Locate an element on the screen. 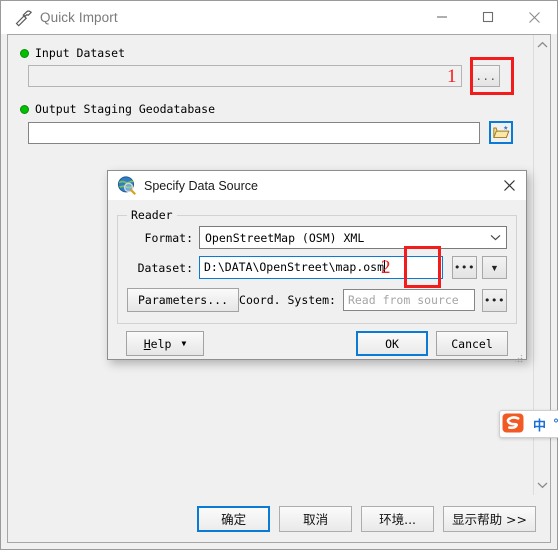 Image resolution: width=558 pixels, height=550 pixels. format-value: OpenStreetMap (OSM) XML is located at coordinates (285, 237).